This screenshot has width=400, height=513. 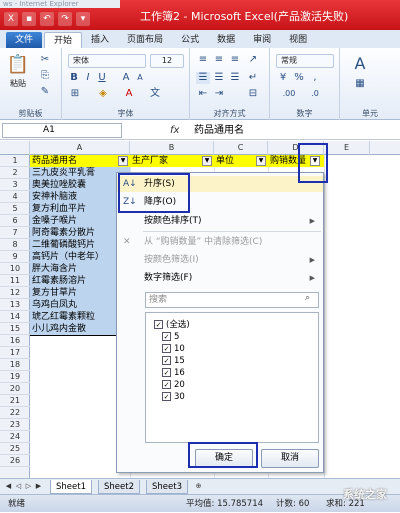 What do you see at coordinates (74, 78) in the screenshot?
I see `bold-icon: B` at bounding box center [74, 78].